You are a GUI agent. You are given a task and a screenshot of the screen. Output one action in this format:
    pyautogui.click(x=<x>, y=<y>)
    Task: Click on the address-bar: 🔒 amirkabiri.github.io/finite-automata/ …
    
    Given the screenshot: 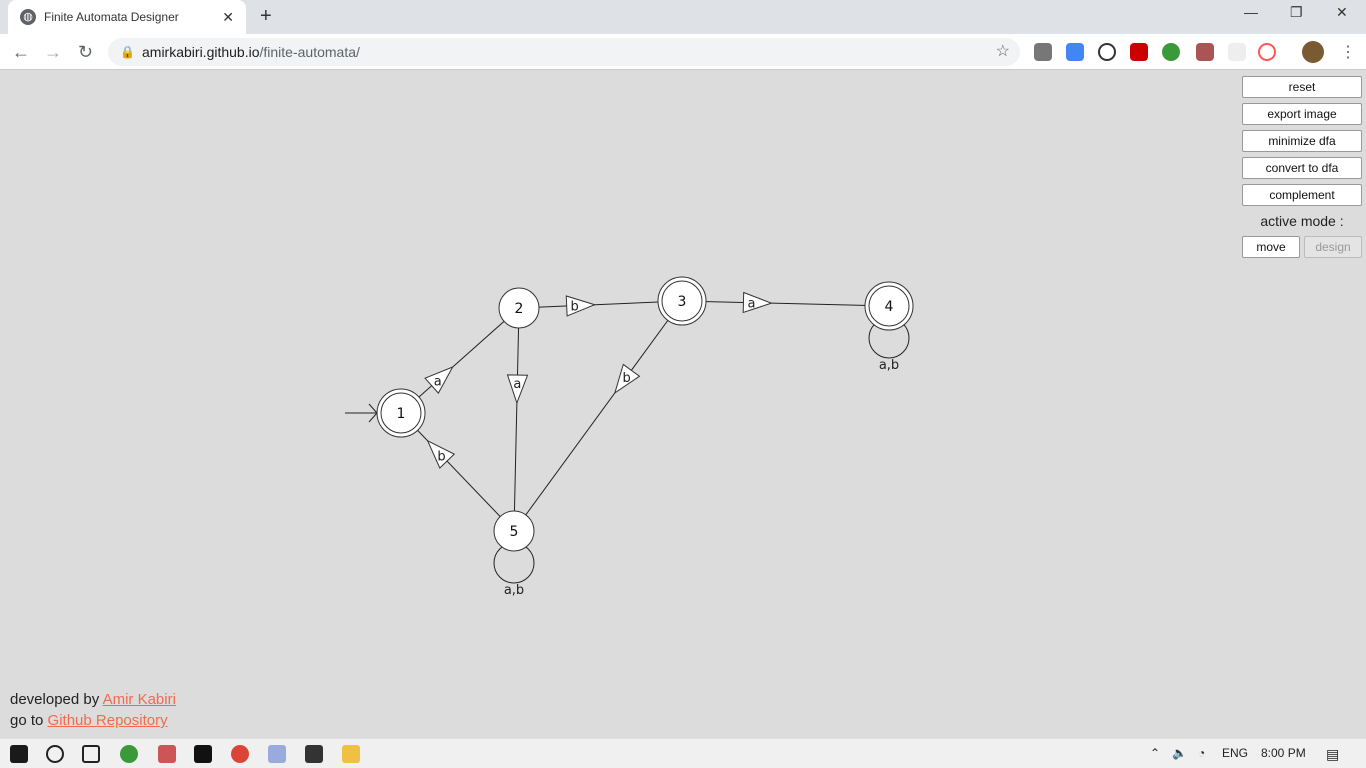 What is the action you would take?
    pyautogui.click(x=564, y=52)
    